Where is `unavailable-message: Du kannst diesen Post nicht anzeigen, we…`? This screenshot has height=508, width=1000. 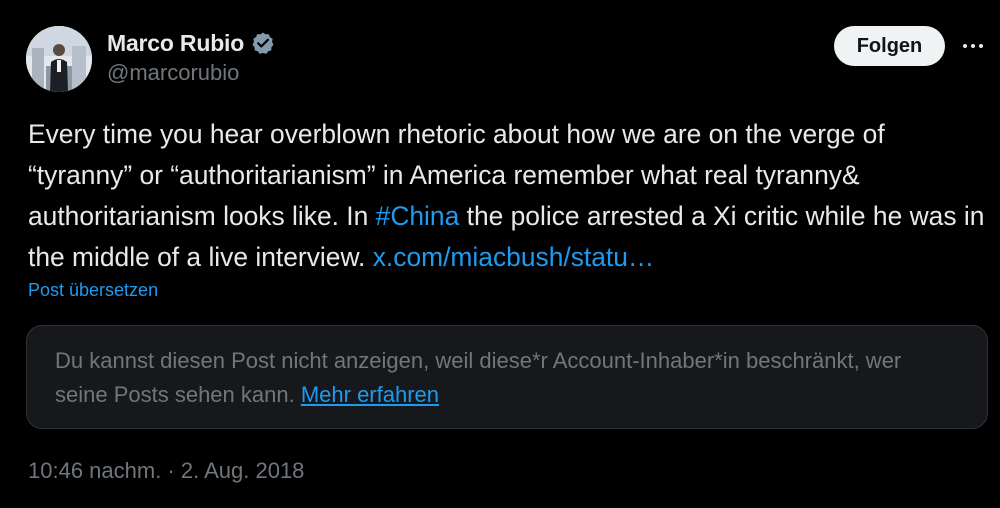
unavailable-message: Du kannst diesen Post nicht anzeigen, we… is located at coordinates (478, 377).